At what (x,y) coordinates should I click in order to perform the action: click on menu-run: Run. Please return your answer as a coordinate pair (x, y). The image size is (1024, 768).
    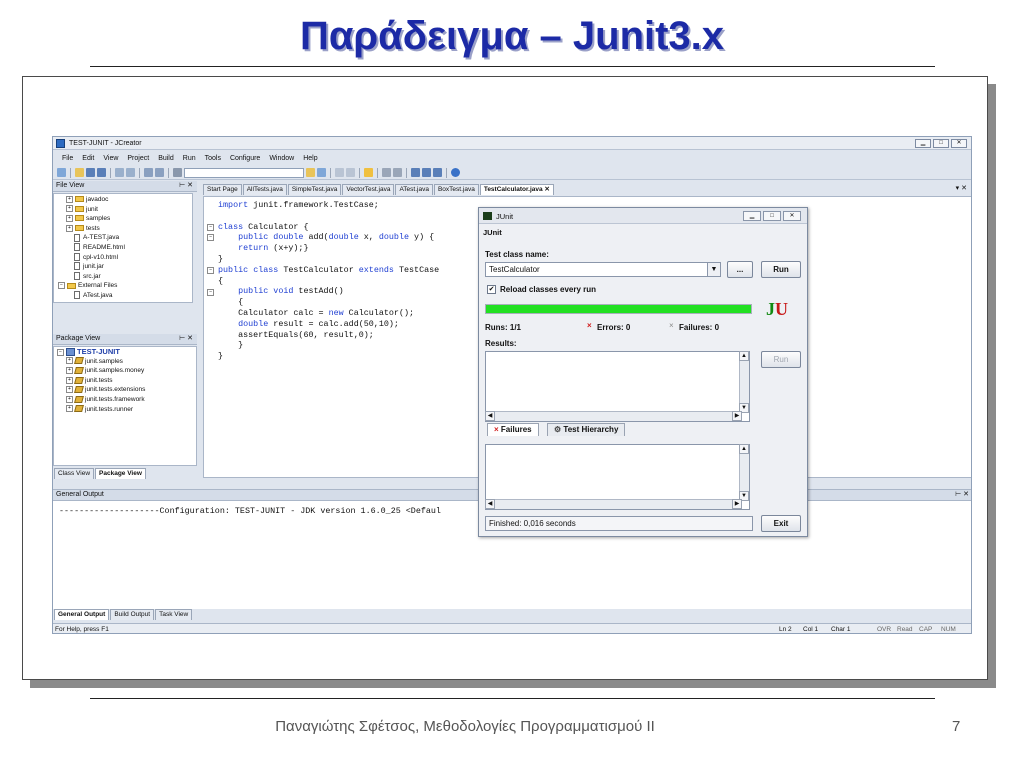
    Looking at the image, I should click on (189, 158).